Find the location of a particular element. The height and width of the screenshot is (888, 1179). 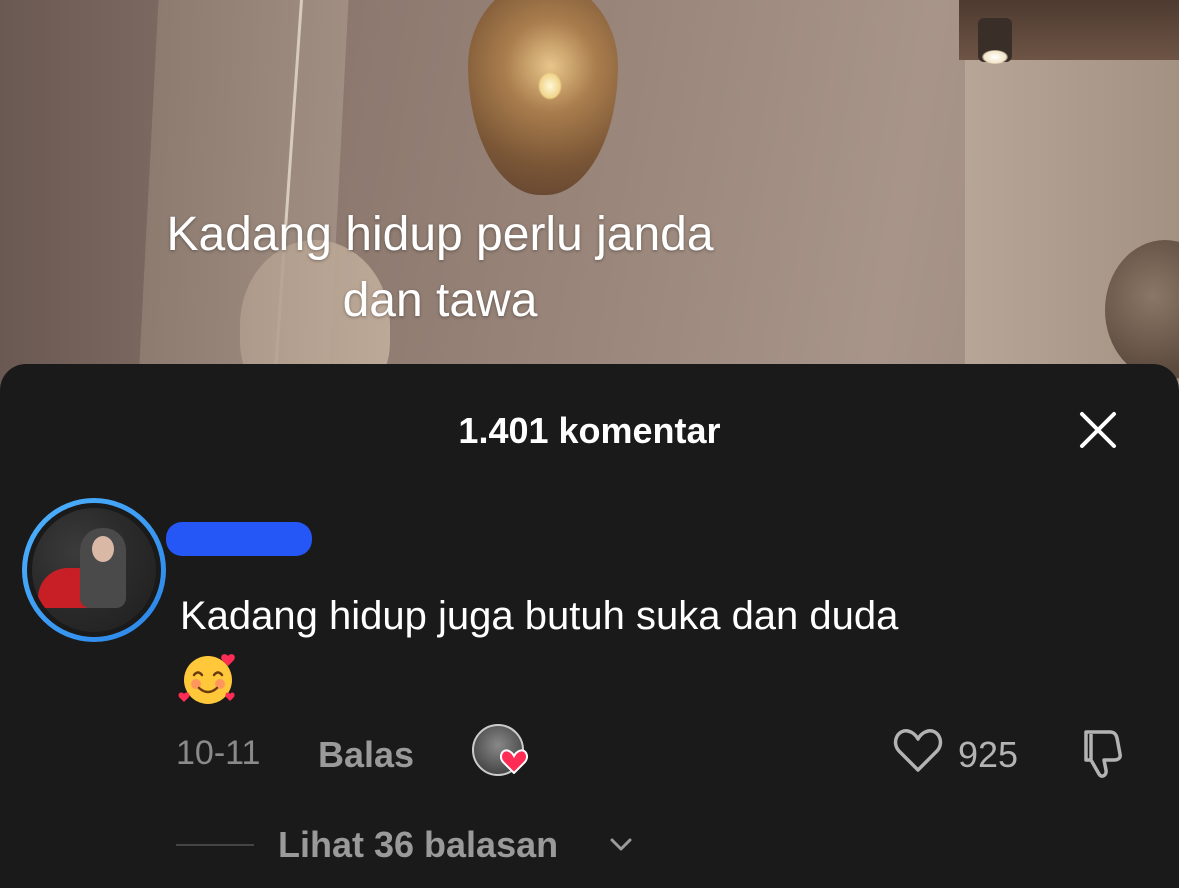

replies-divider-line is located at coordinates (215, 845).